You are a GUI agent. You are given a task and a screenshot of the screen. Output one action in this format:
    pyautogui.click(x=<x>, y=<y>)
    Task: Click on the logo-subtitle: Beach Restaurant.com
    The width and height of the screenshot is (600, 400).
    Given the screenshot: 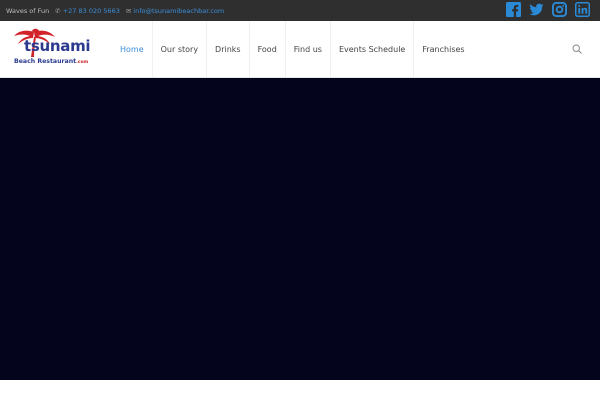 What is the action you would take?
    pyautogui.click(x=51, y=61)
    